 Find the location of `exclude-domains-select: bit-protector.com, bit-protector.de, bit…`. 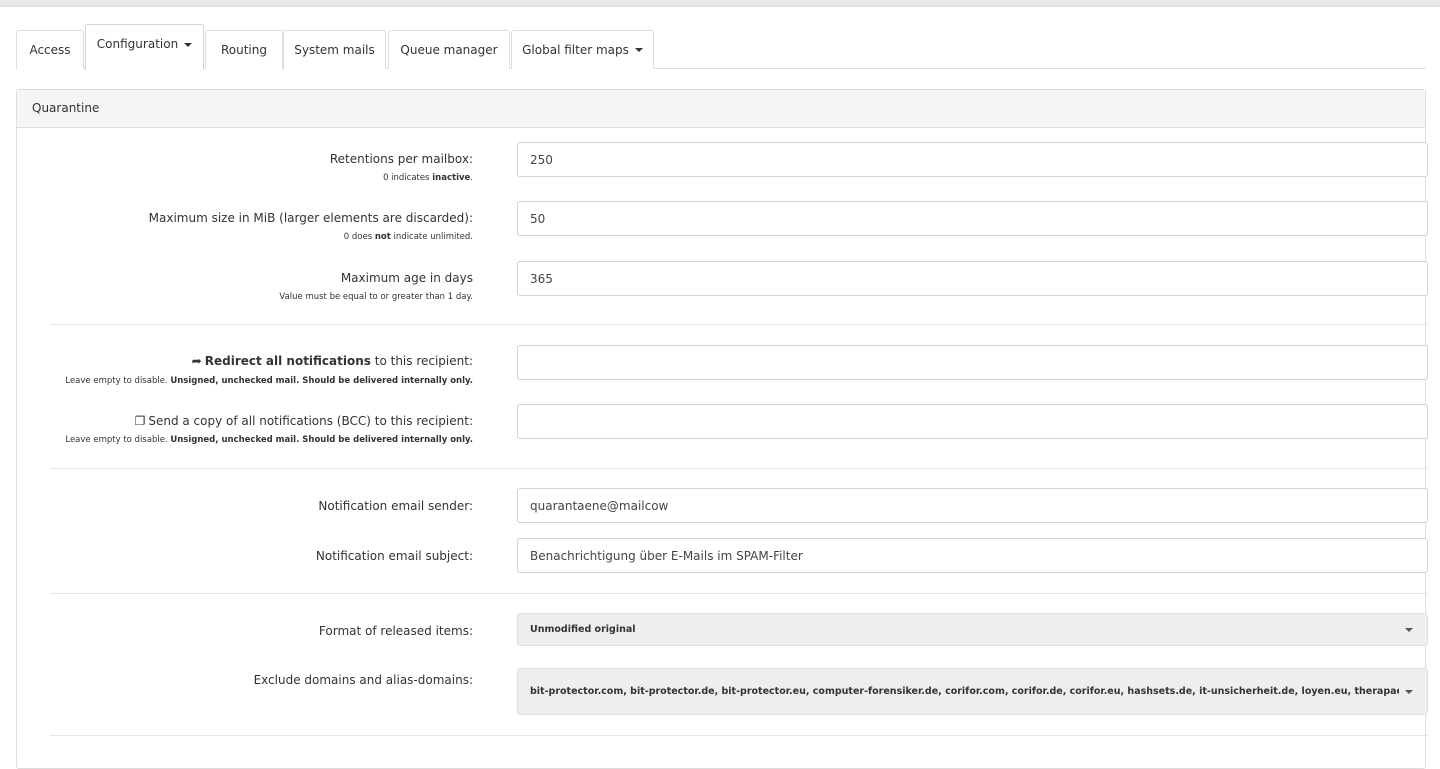

exclude-domains-select: bit-protector.com, bit-protector.de, bit… is located at coordinates (972, 691).